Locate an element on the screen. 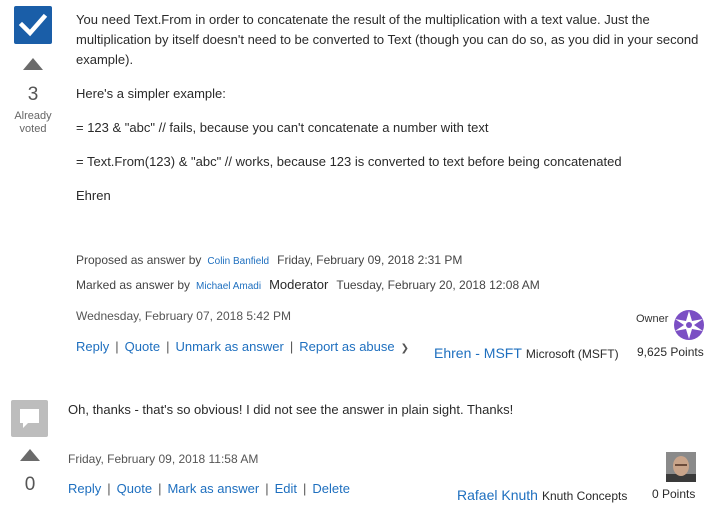 Image resolution: width=722 pixels, height=525 pixels. proposer-link: Colin Banfield is located at coordinates (238, 261).